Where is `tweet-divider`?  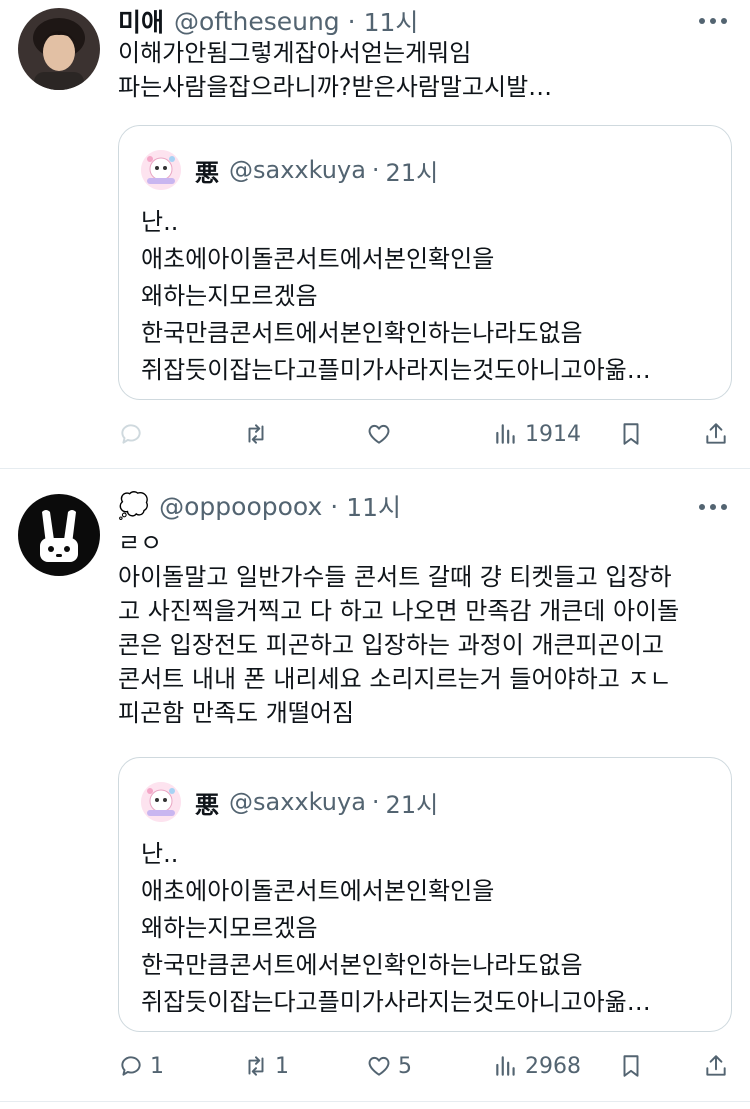 tweet-divider is located at coordinates (375, 1101).